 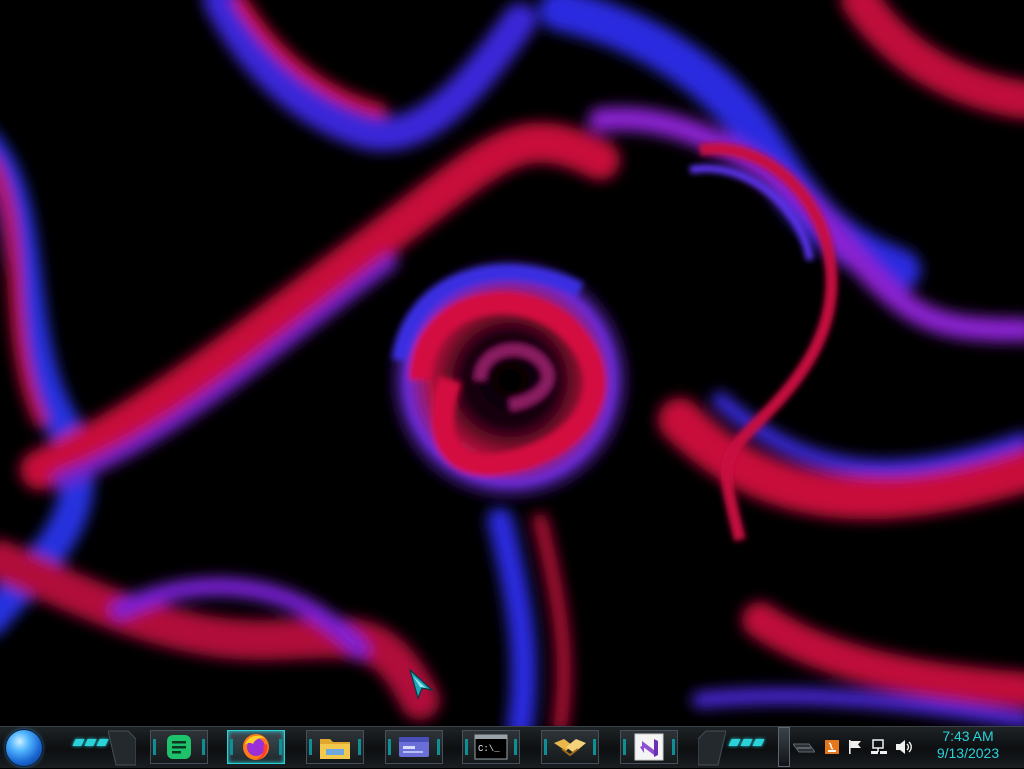 I want to click on taskbar-app-firefox, so click(x=256, y=747).